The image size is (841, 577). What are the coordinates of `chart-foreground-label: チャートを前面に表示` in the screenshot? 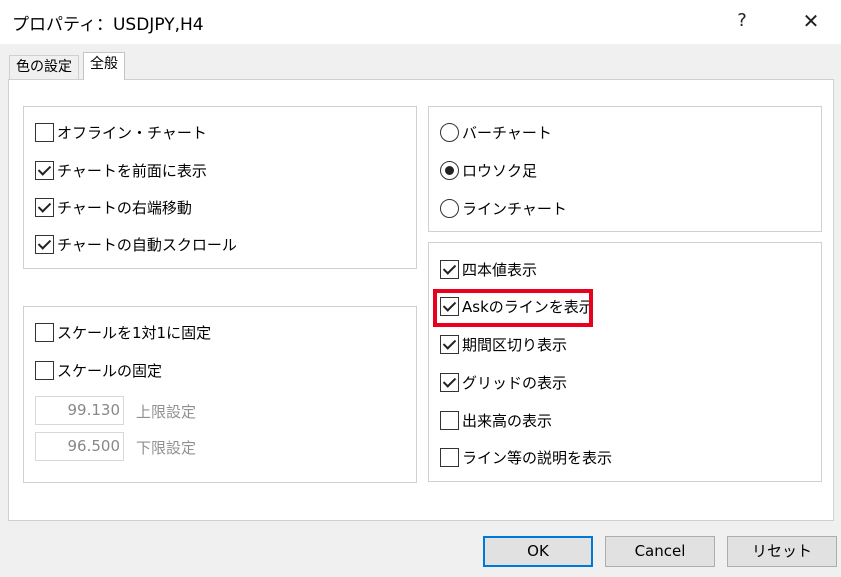 It's located at (132, 170).